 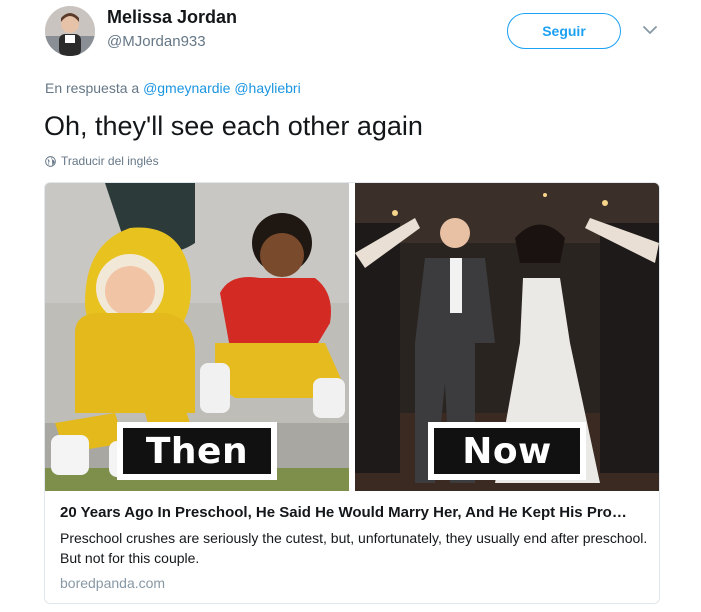 What do you see at coordinates (156, 41) in the screenshot?
I see `user-handle: @MJordan933` at bounding box center [156, 41].